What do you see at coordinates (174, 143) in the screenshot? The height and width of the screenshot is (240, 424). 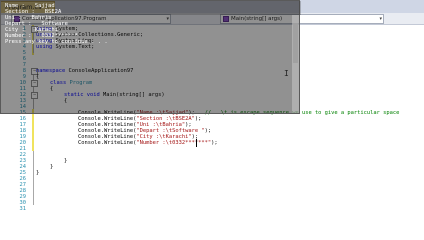 I see `string-literal: "Number :\t0332*******"` at bounding box center [174, 143].